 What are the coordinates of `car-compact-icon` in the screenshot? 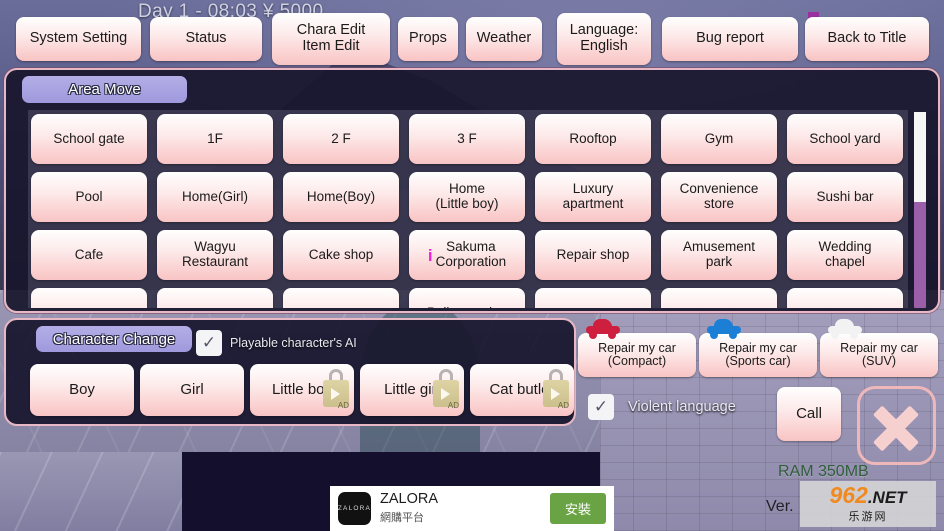 It's located at (603, 329).